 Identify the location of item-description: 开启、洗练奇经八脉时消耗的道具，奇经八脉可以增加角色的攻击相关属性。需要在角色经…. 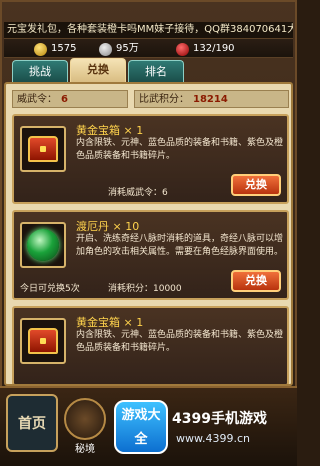
(180, 245).